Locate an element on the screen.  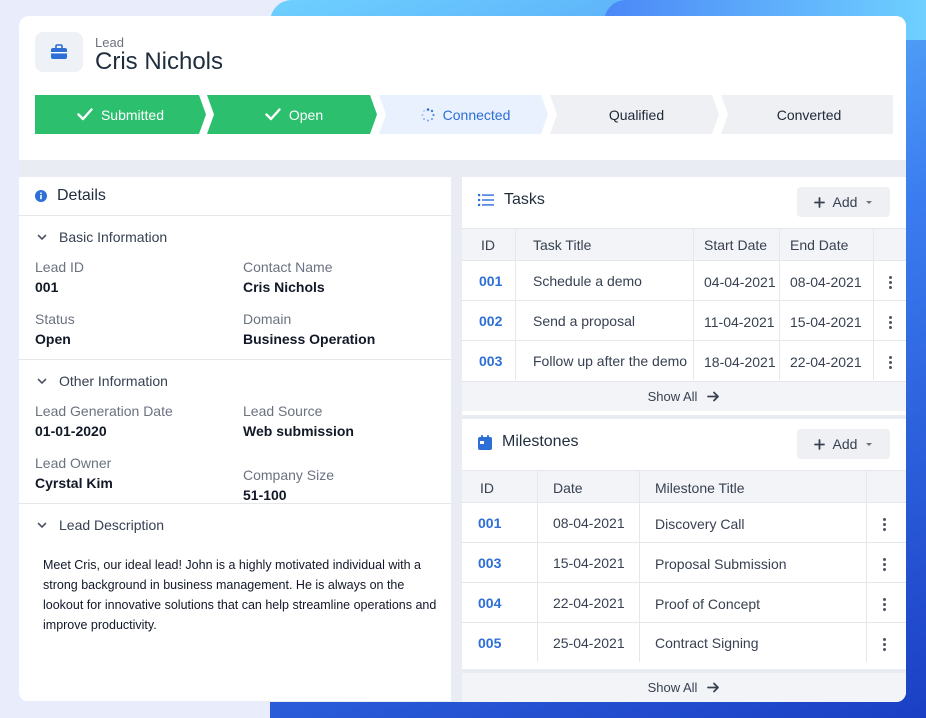
stage-open: Open is located at coordinates (294, 114).